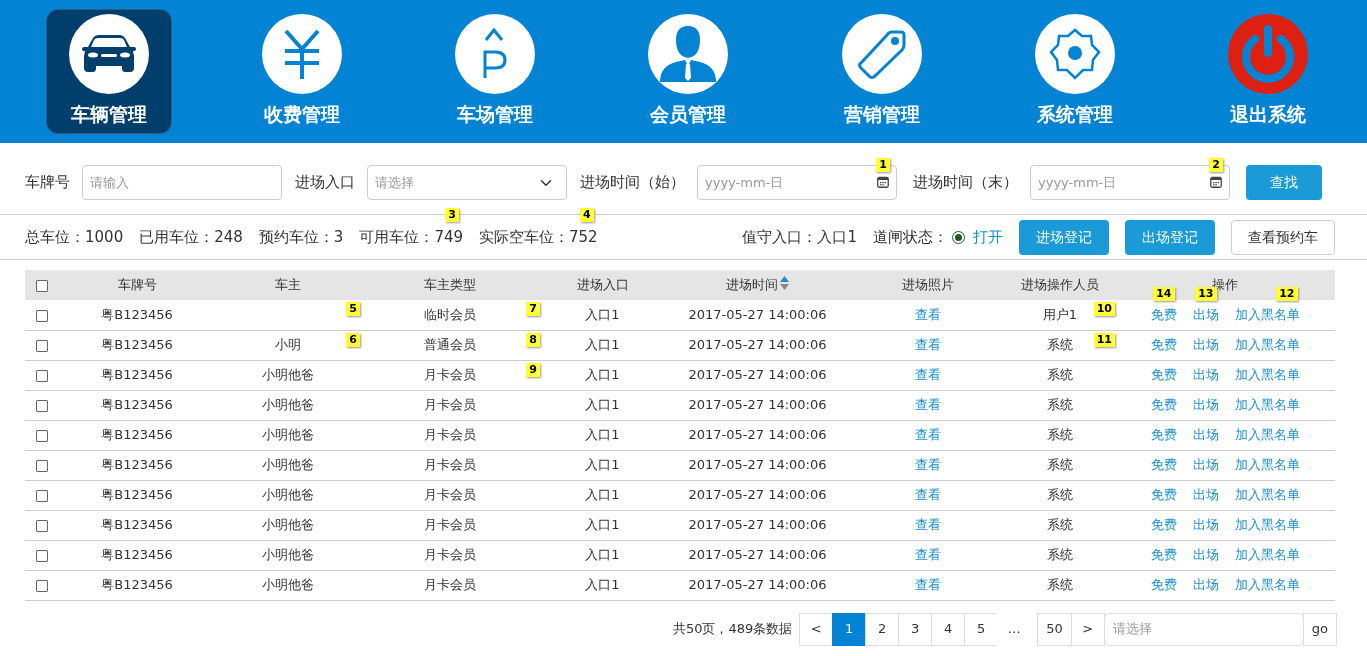  What do you see at coordinates (137, 285) in the screenshot?
I see `column-header: 车牌号` at bounding box center [137, 285].